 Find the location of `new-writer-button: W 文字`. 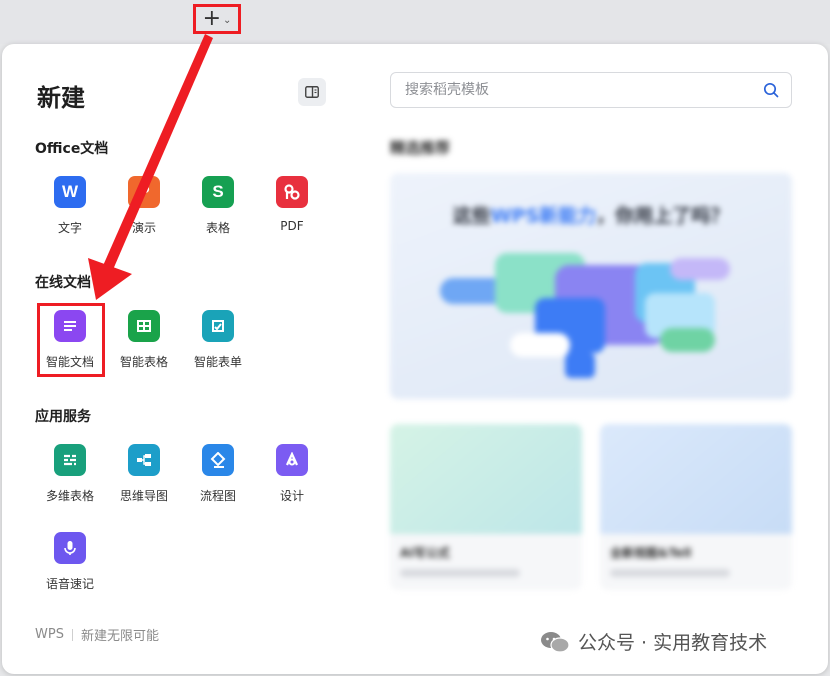

new-writer-button: W 文字 is located at coordinates (70, 206).